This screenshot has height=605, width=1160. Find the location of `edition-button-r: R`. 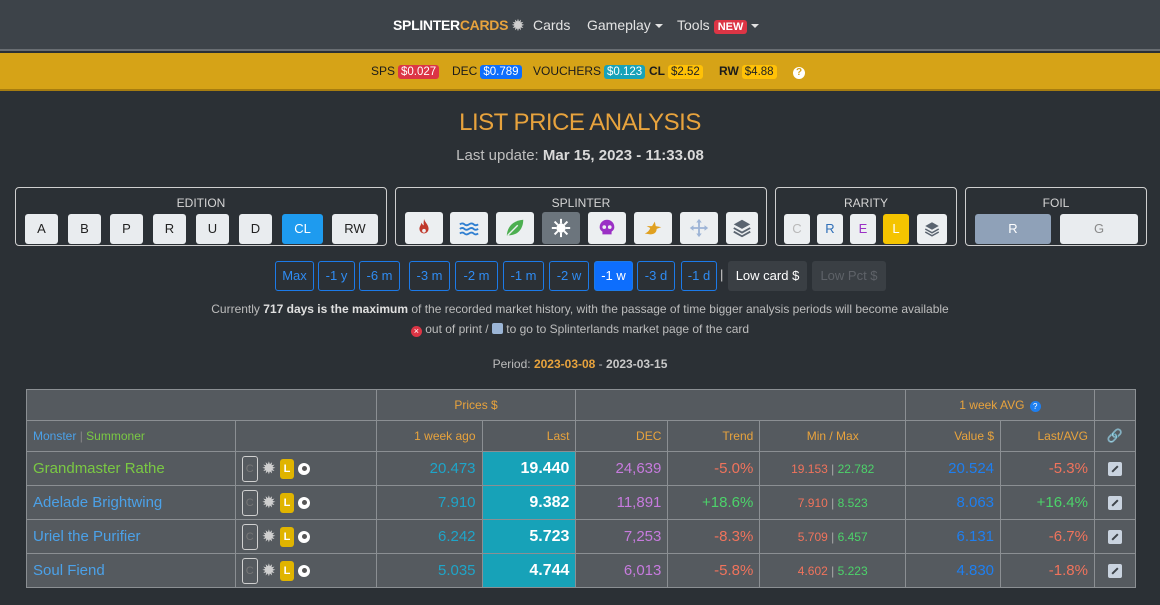

edition-button-r: R is located at coordinates (169, 229).